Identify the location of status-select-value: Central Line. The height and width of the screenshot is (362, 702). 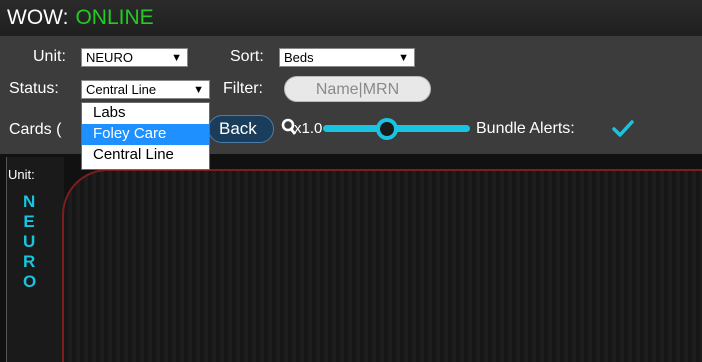
(121, 89).